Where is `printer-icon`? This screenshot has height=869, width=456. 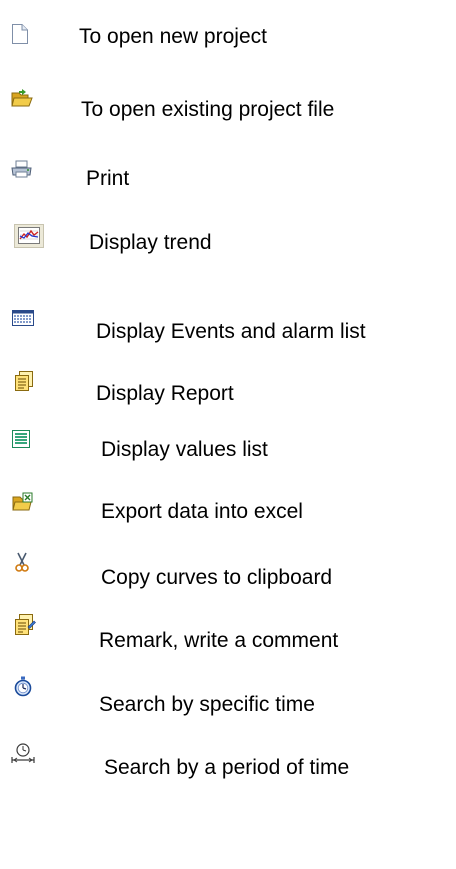
printer-icon is located at coordinates (21, 170).